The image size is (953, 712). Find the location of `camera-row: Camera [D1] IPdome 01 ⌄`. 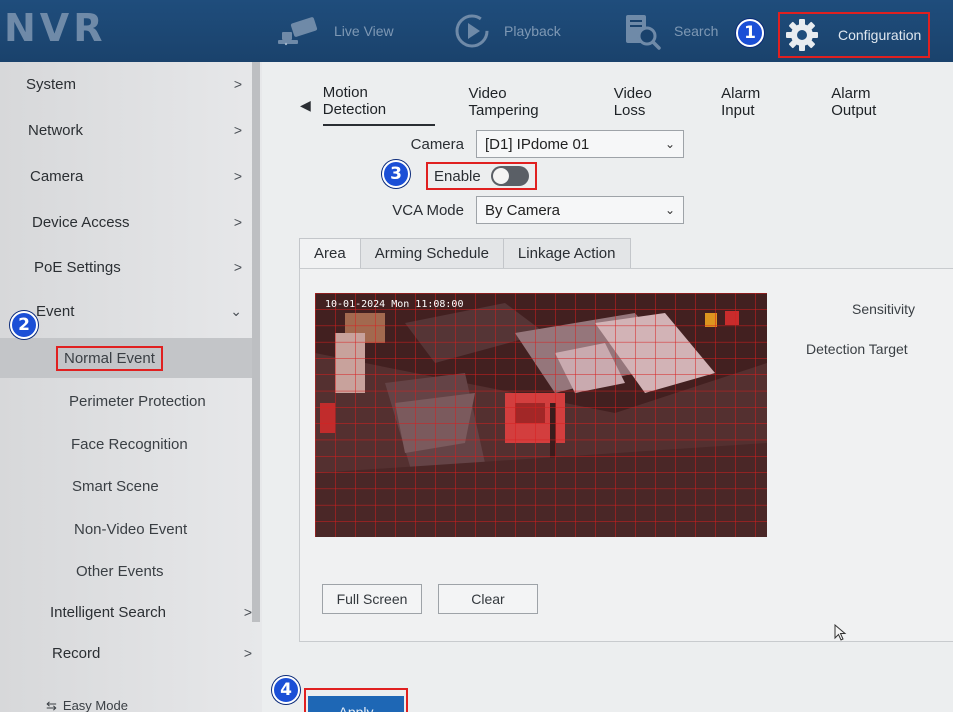

camera-row: Camera [D1] IPdome 01 ⌄ is located at coordinates (485, 144).